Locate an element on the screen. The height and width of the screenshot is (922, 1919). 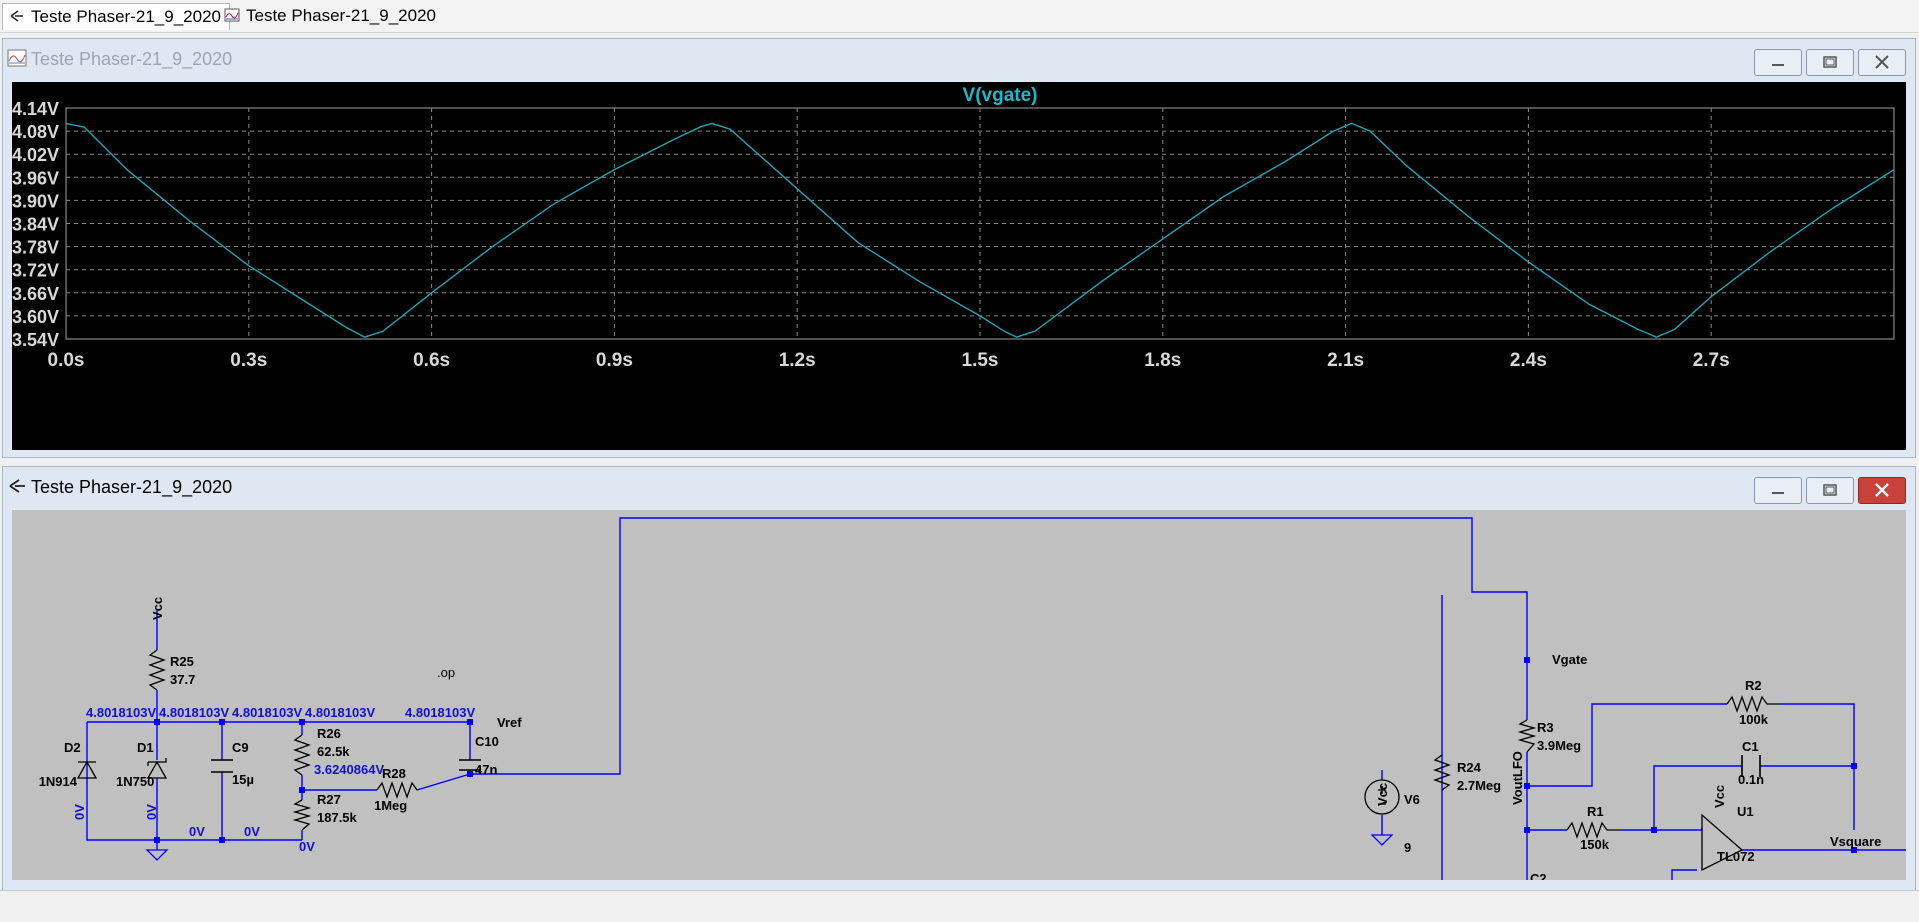
component-value-r2: 100k is located at coordinates (1754, 719).